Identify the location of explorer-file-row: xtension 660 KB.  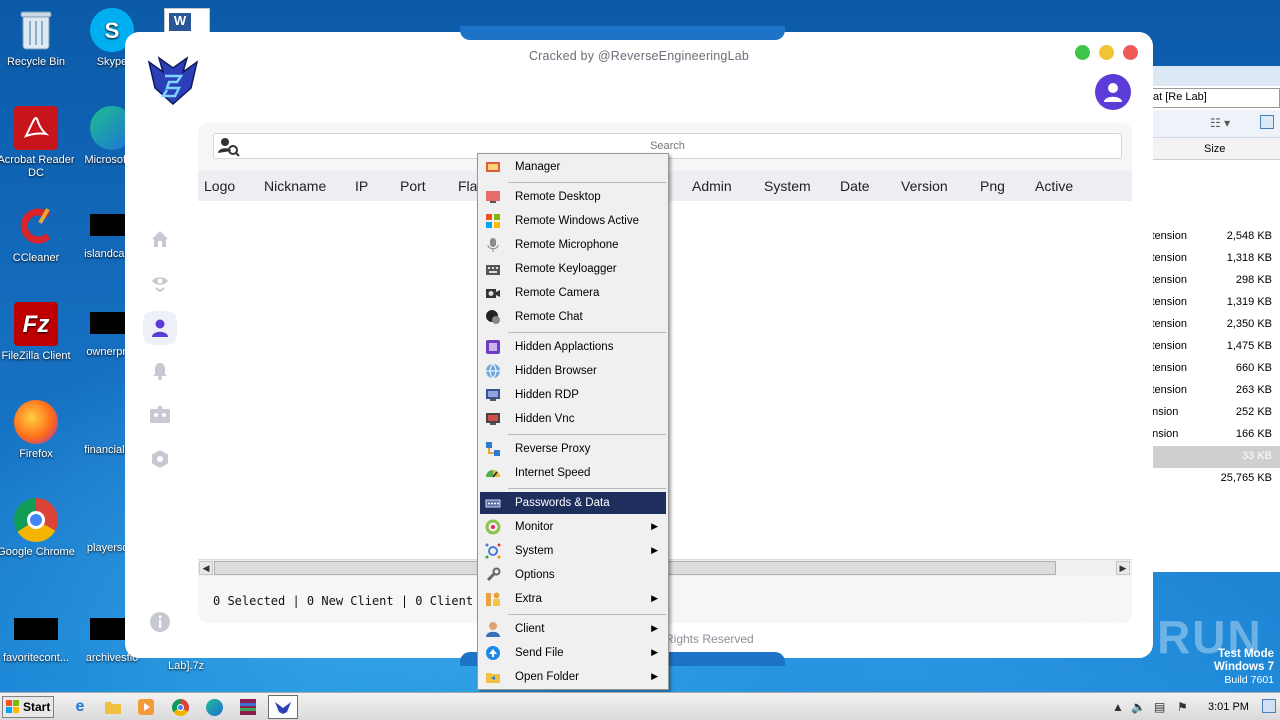
(1213, 369).